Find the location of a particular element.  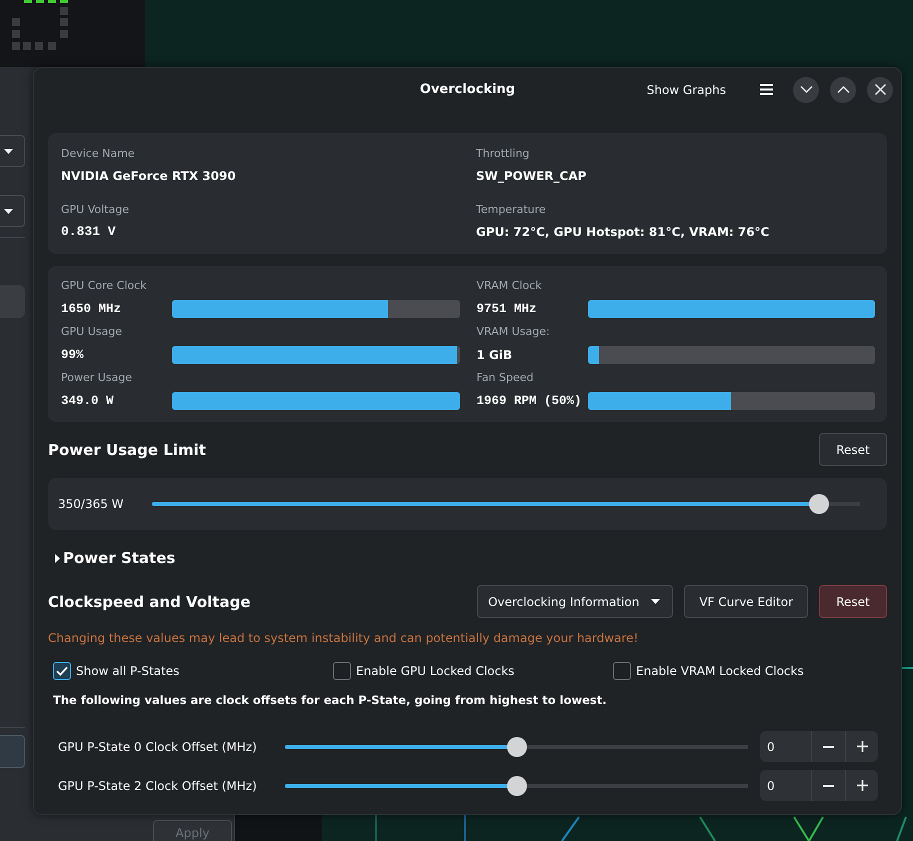

stat-value: 349.0 W is located at coordinates (88, 401).